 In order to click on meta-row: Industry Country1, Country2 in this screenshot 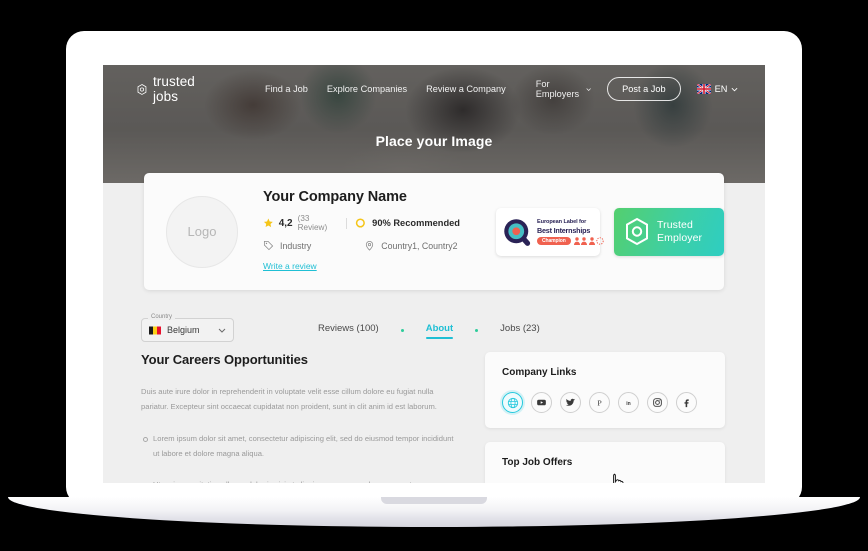, I will do `click(361, 245)`.